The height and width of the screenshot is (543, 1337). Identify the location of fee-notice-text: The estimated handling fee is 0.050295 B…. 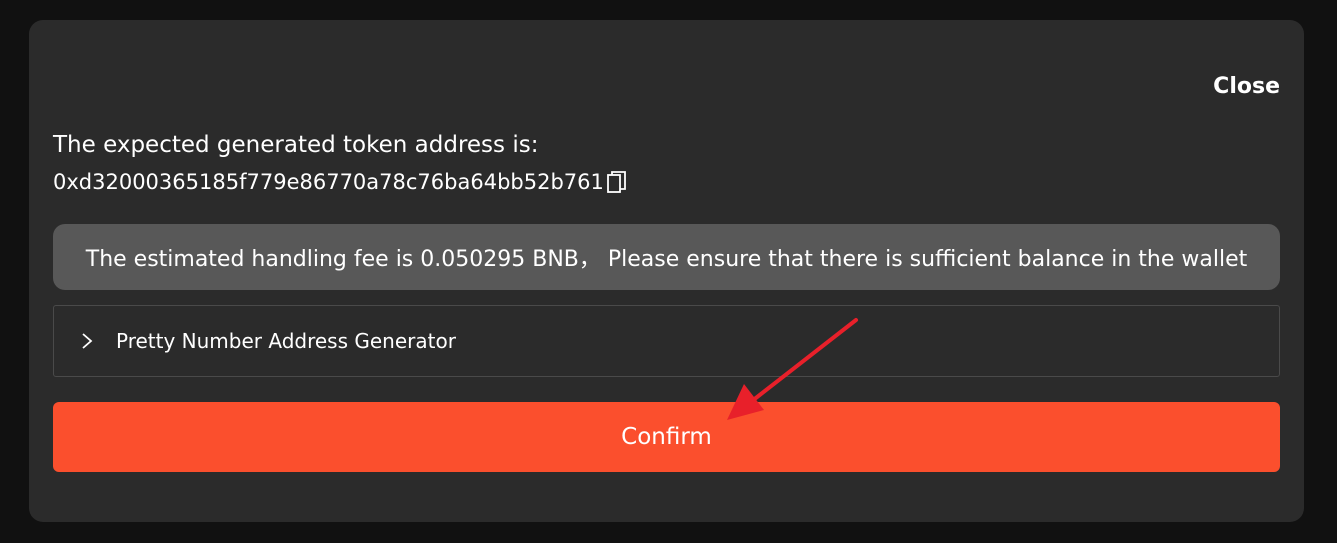
(666, 259).